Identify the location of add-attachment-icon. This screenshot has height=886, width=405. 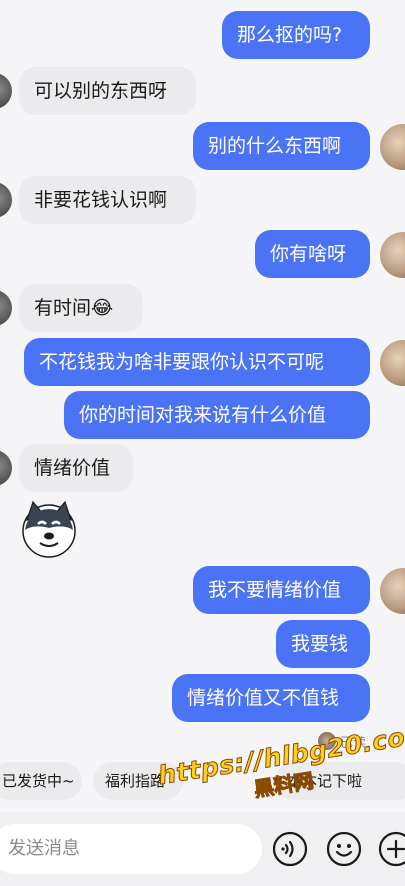
(391, 849).